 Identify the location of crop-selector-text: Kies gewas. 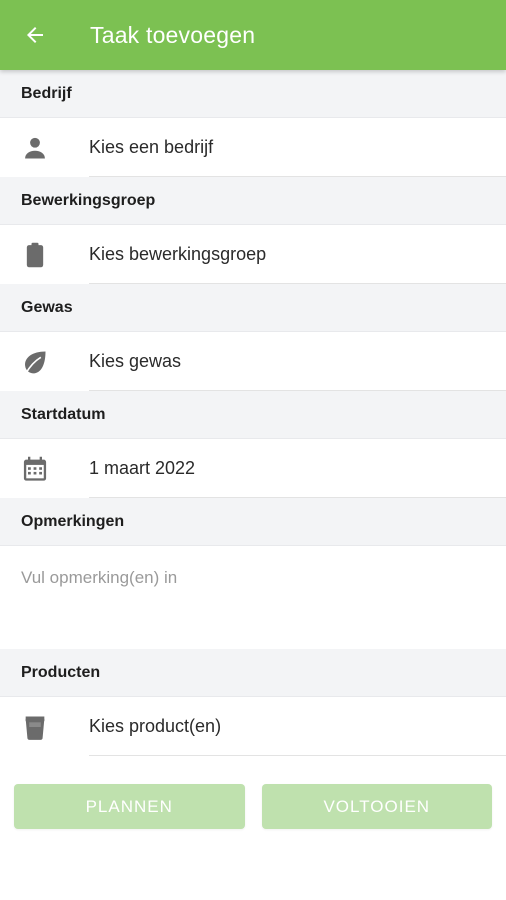
(135, 361).